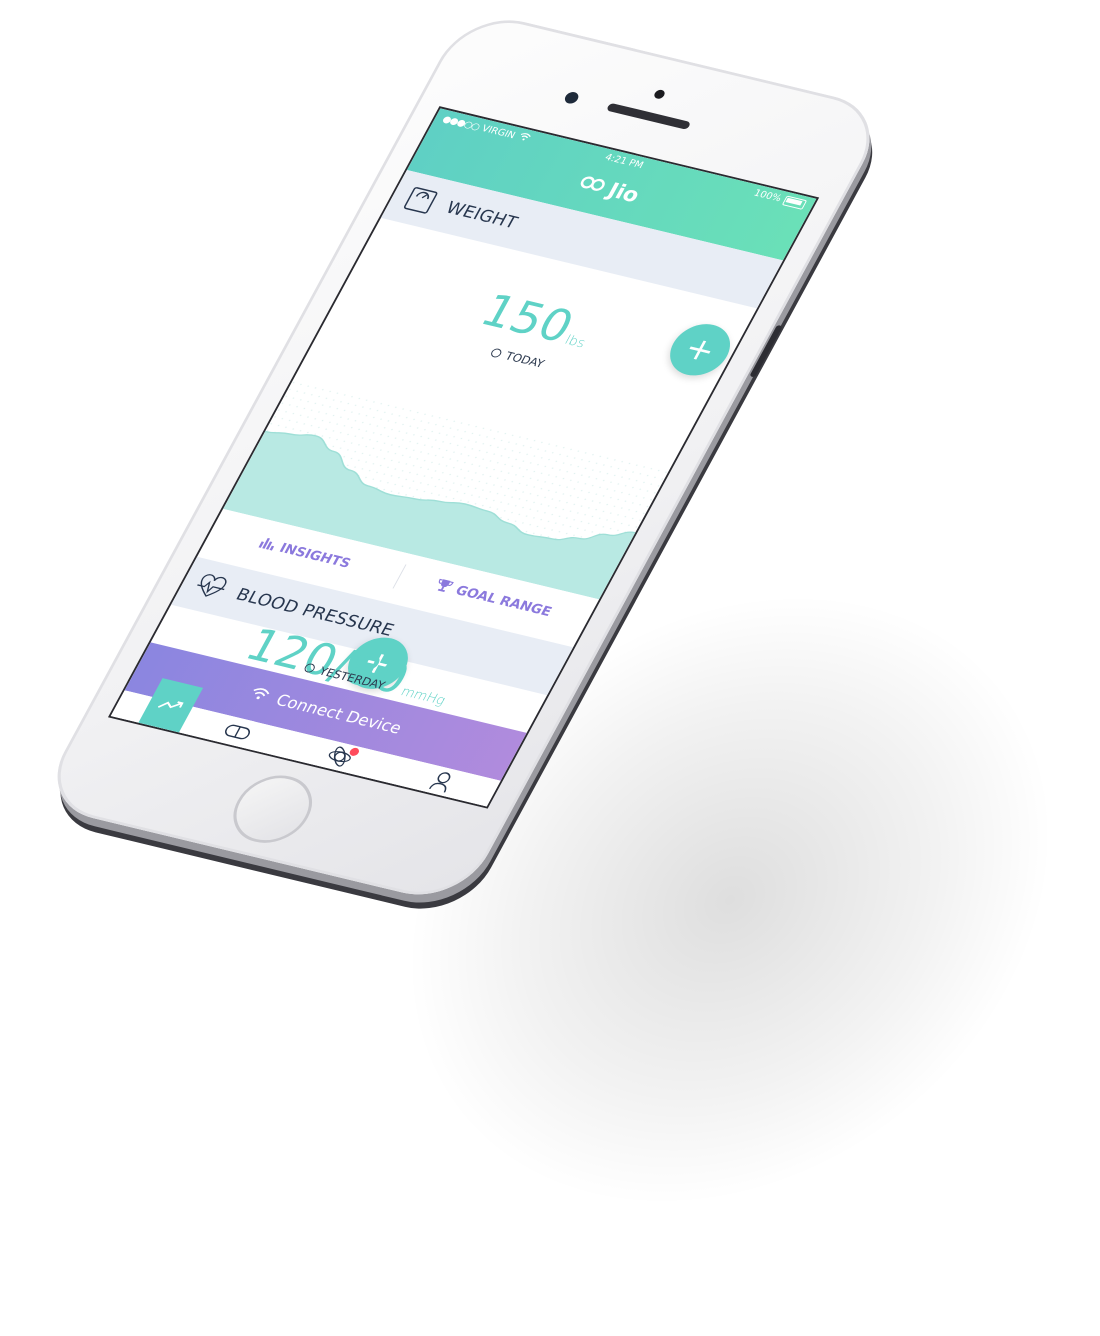 This screenshot has width=1100, height=1336. I want to click on battery-percent: 100%, so click(767, 196).